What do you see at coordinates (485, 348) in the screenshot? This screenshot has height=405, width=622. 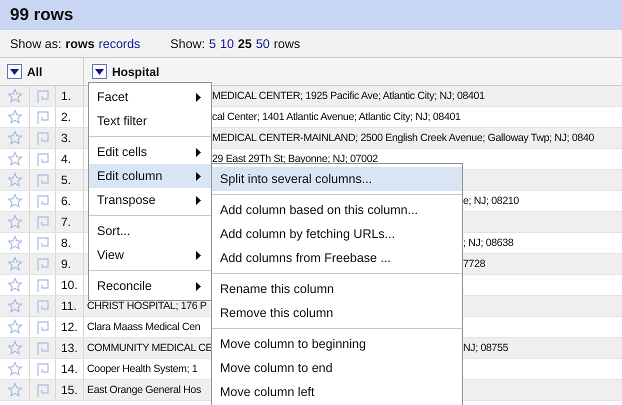 I see `table-cell-text: NJ; 08755` at bounding box center [485, 348].